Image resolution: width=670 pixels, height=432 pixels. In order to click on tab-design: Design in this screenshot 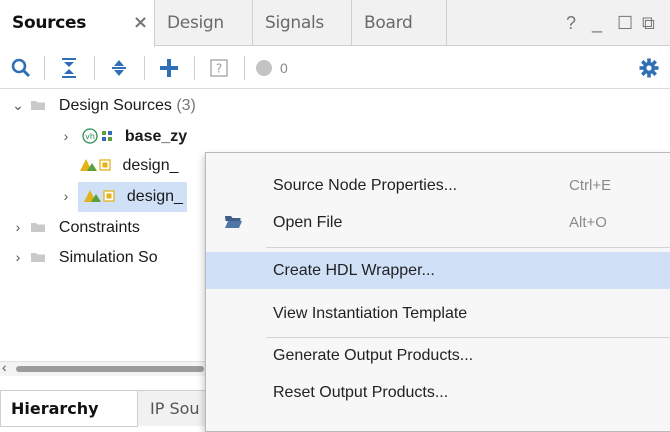, I will do `click(204, 23)`.